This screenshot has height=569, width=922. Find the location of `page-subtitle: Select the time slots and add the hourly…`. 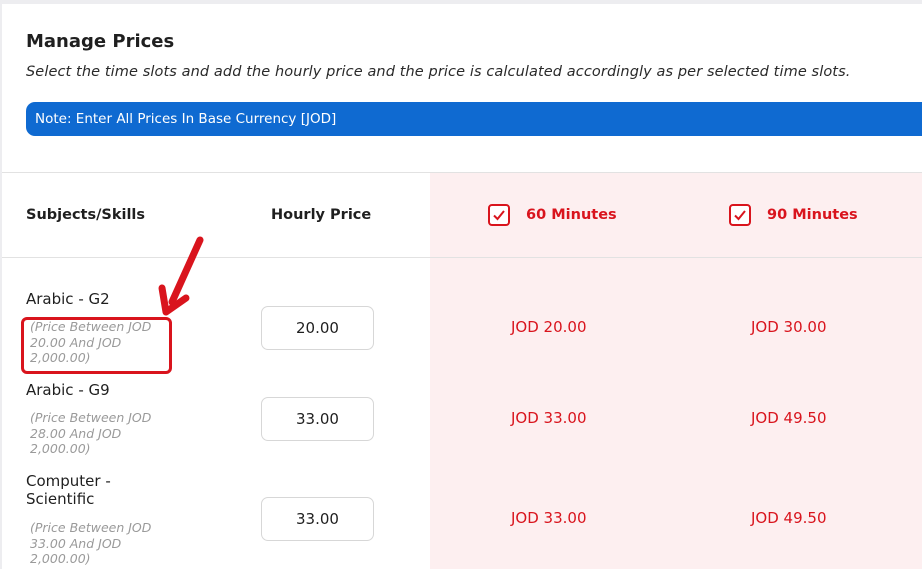

page-subtitle: Select the time slots and add the hourly… is located at coordinates (438, 72).